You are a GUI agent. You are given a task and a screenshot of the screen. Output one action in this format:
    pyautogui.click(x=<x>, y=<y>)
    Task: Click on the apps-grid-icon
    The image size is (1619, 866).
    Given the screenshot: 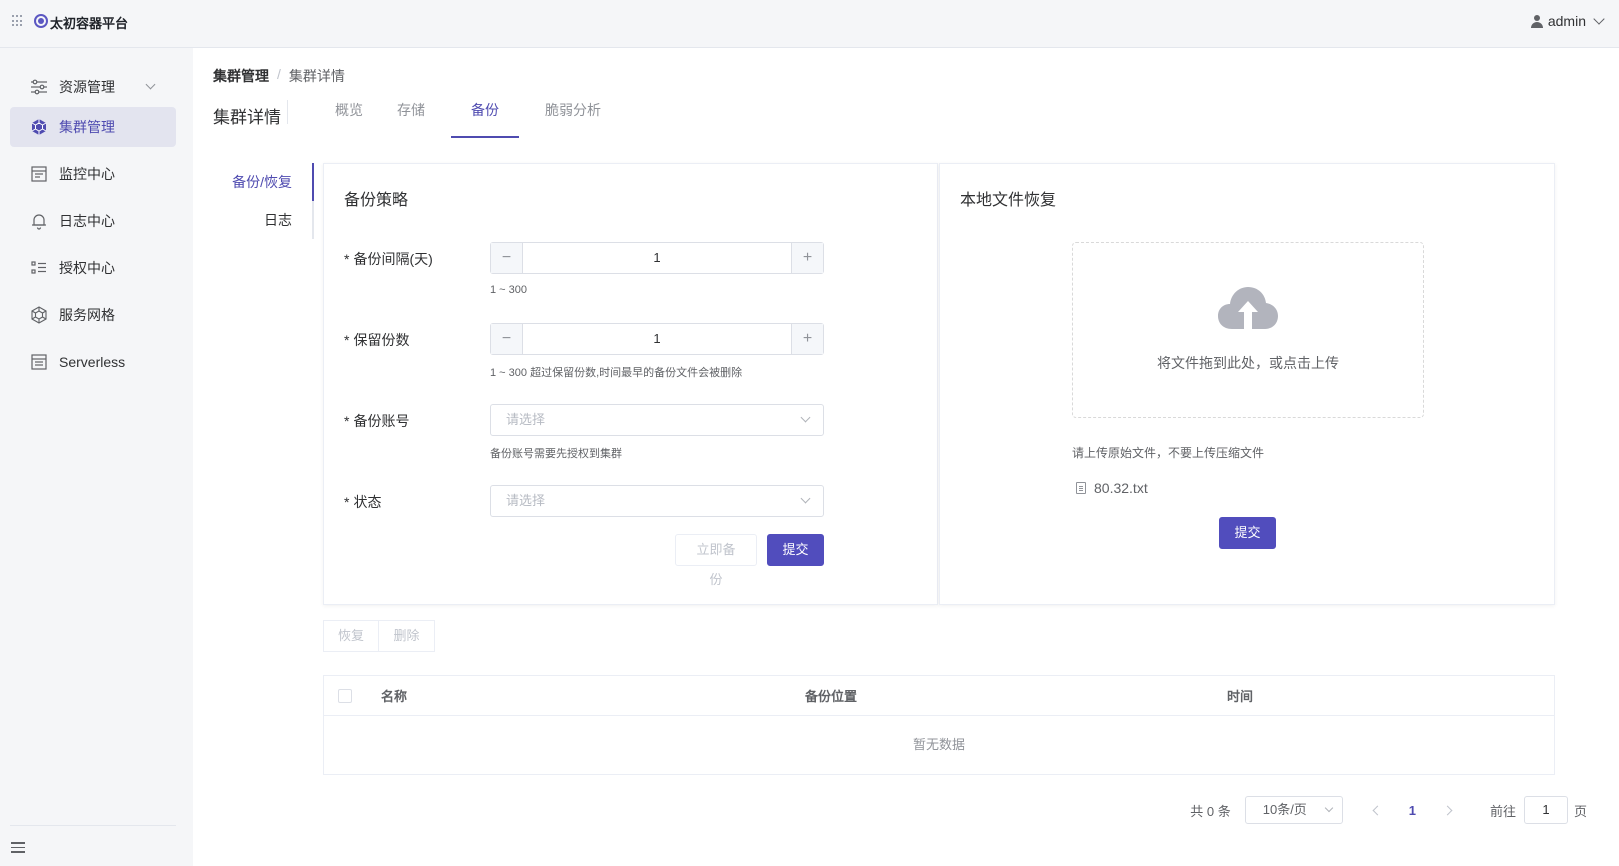 What is the action you would take?
    pyautogui.click(x=18, y=21)
    